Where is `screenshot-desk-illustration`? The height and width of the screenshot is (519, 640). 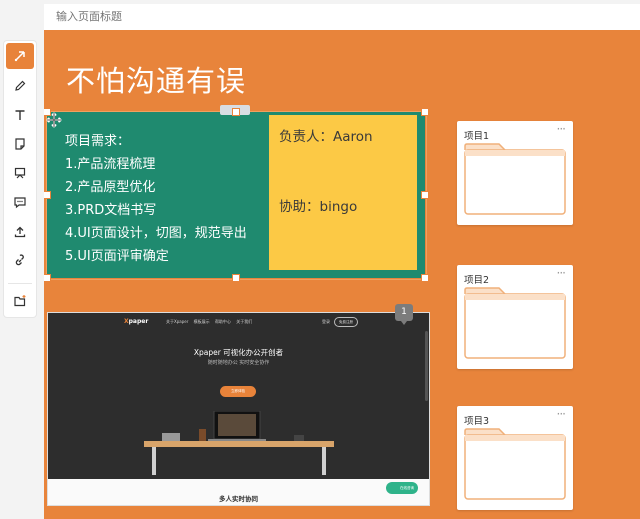 screenshot-desk-illustration is located at coordinates (239, 443).